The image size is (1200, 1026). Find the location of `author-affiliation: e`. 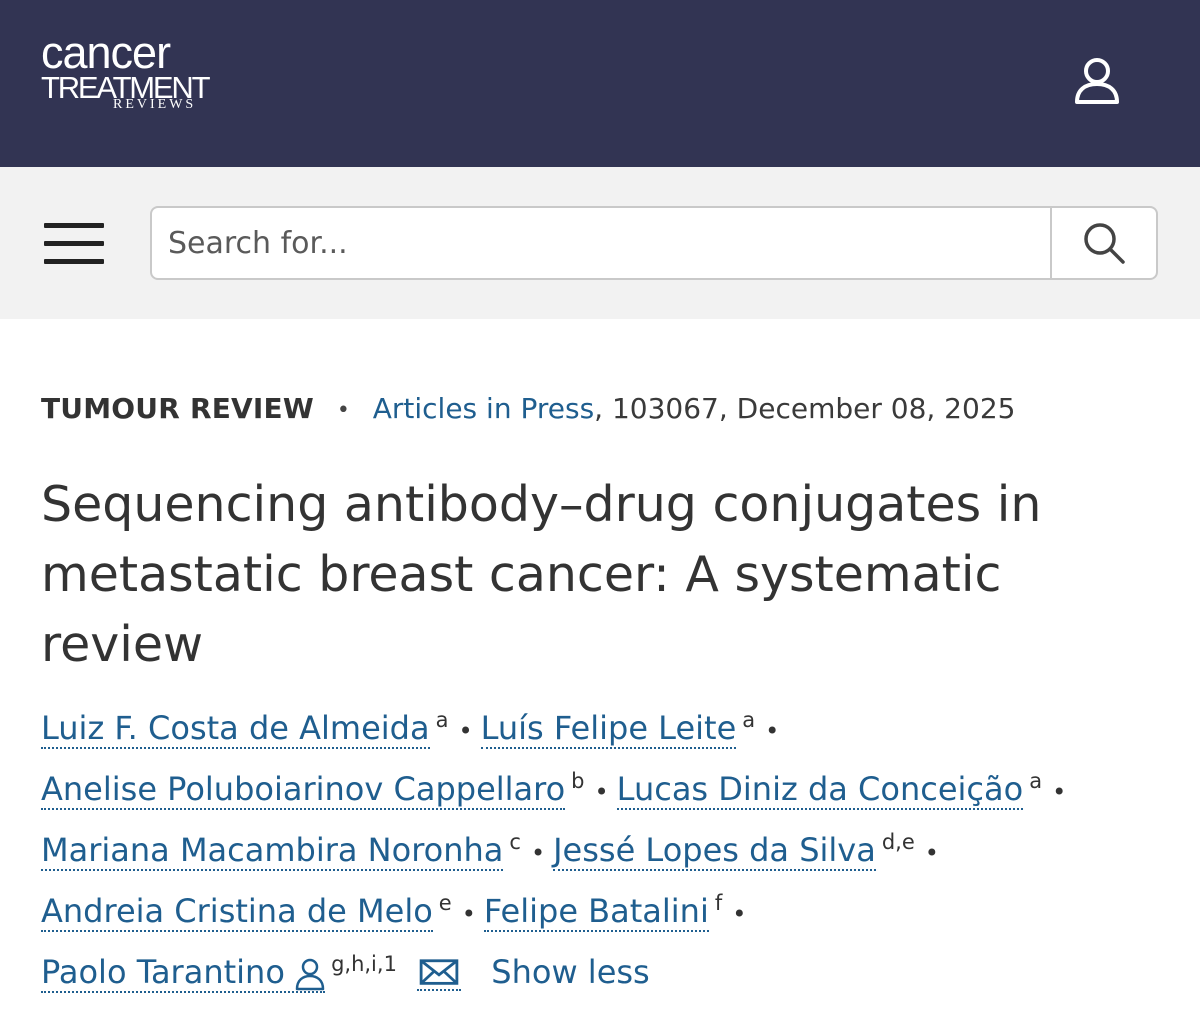

author-affiliation: e is located at coordinates (445, 903).